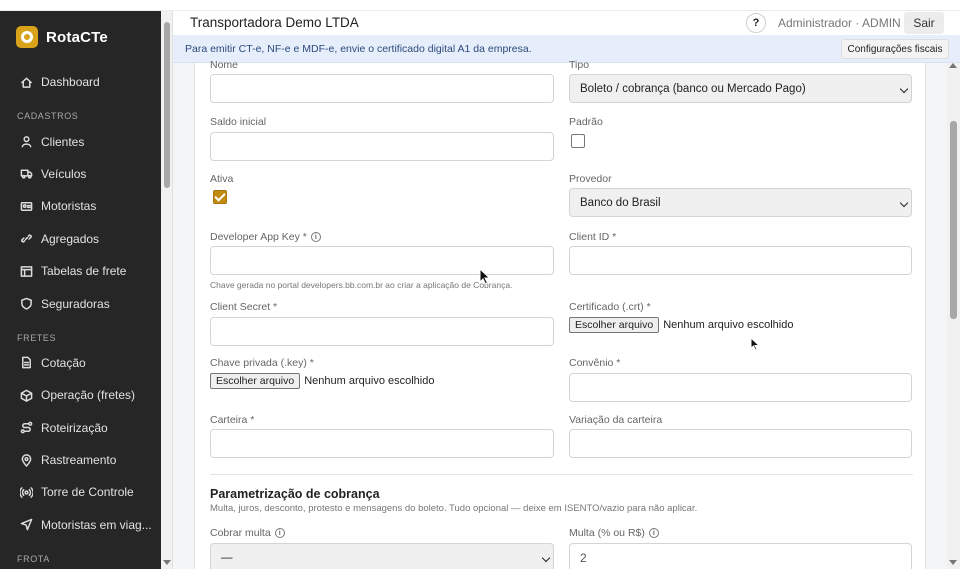 Image resolution: width=960 pixels, height=569 pixels. What do you see at coordinates (63, 362) in the screenshot?
I see `sidebar-item-label: Cotação` at bounding box center [63, 362].